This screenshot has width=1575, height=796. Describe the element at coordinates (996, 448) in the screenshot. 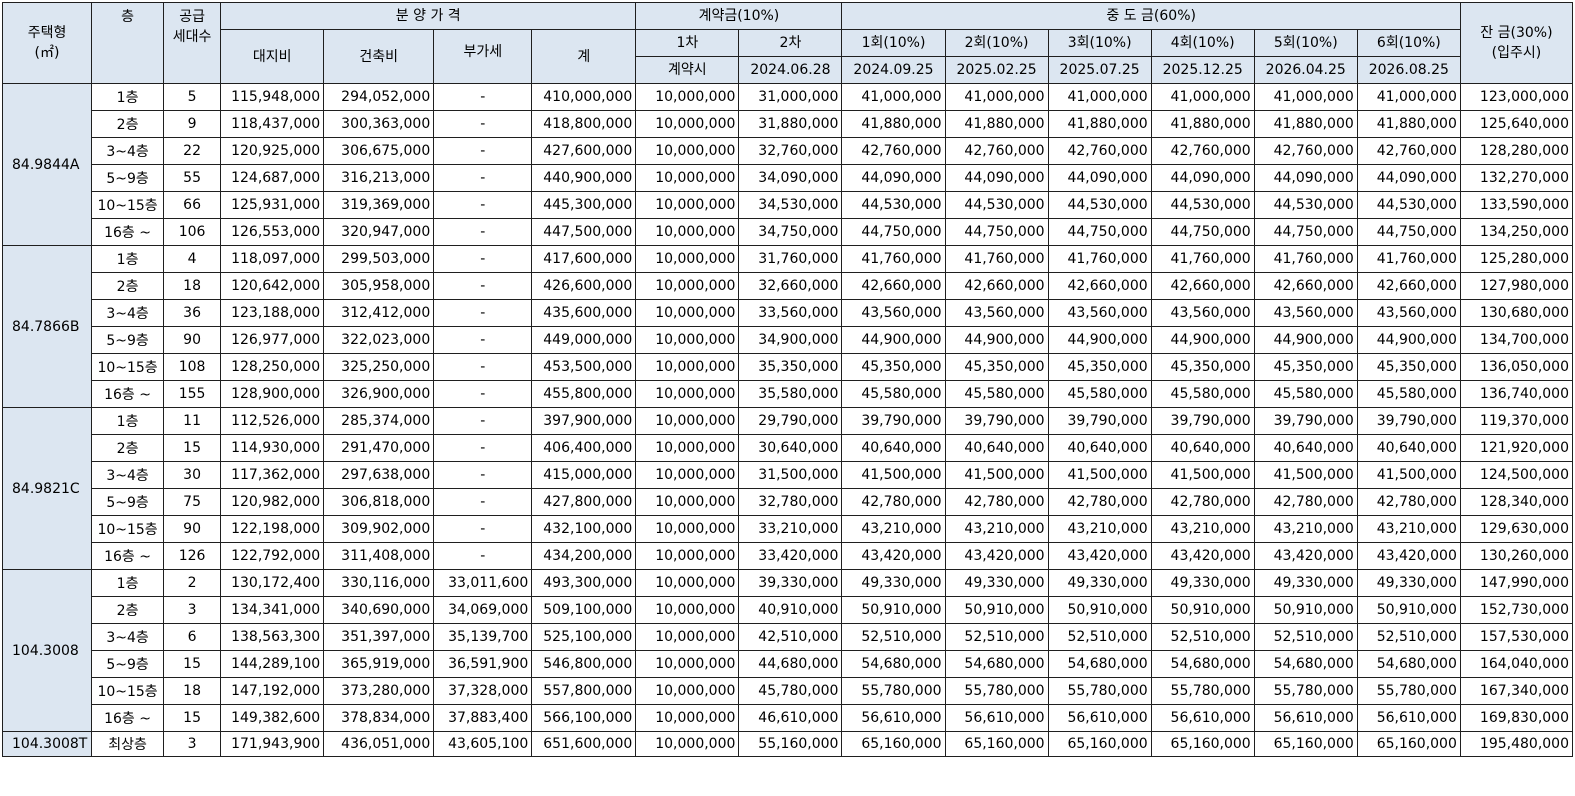

I see `mid-2-cell: 40,640,000` at that location.